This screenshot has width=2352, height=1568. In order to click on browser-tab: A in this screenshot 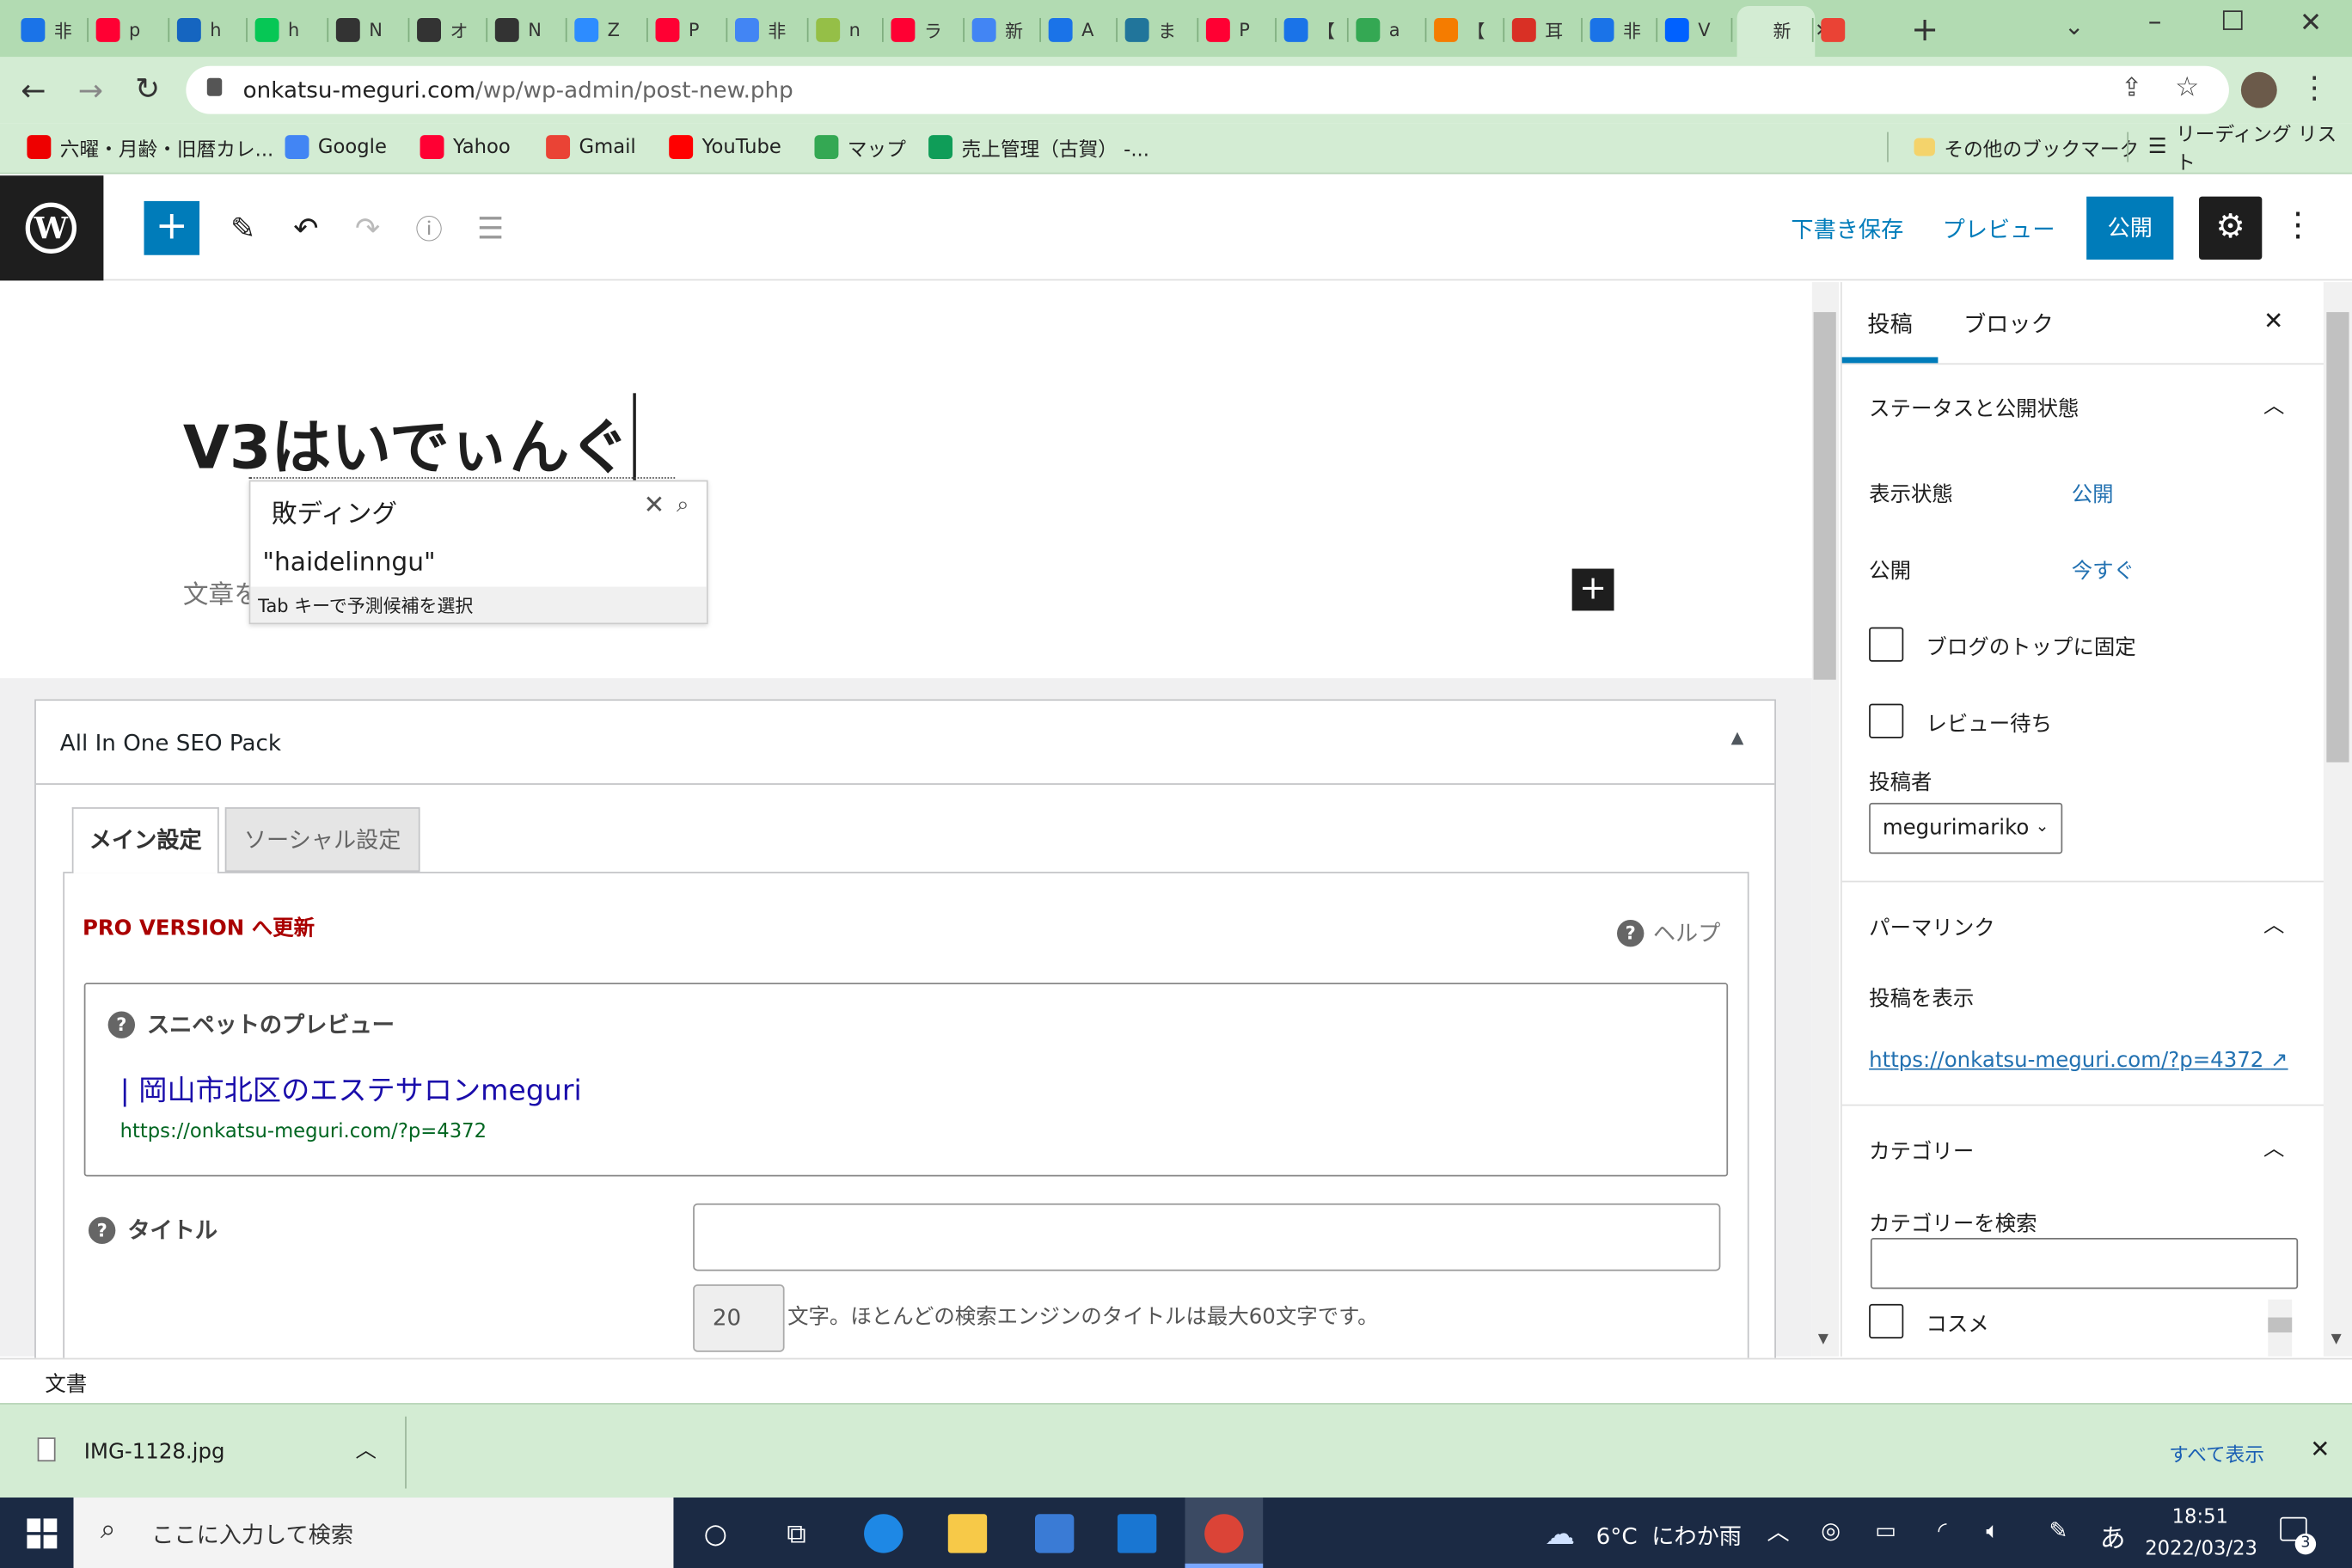, I will do `click(1070, 30)`.